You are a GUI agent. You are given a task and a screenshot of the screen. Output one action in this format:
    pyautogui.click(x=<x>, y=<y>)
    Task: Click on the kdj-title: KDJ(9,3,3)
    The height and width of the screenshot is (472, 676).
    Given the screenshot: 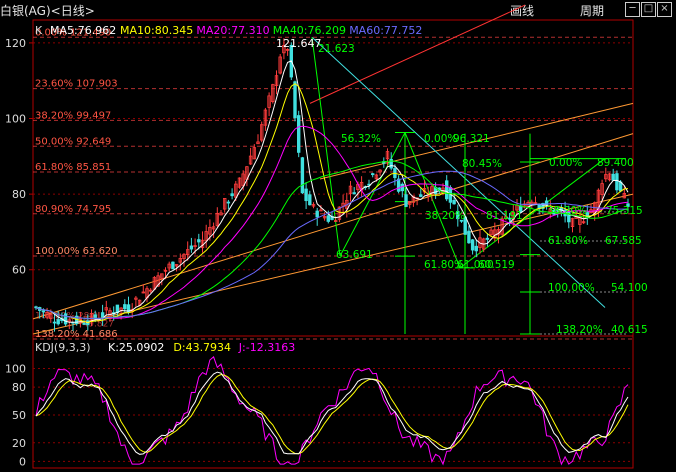 What is the action you would take?
    pyautogui.click(x=63, y=347)
    